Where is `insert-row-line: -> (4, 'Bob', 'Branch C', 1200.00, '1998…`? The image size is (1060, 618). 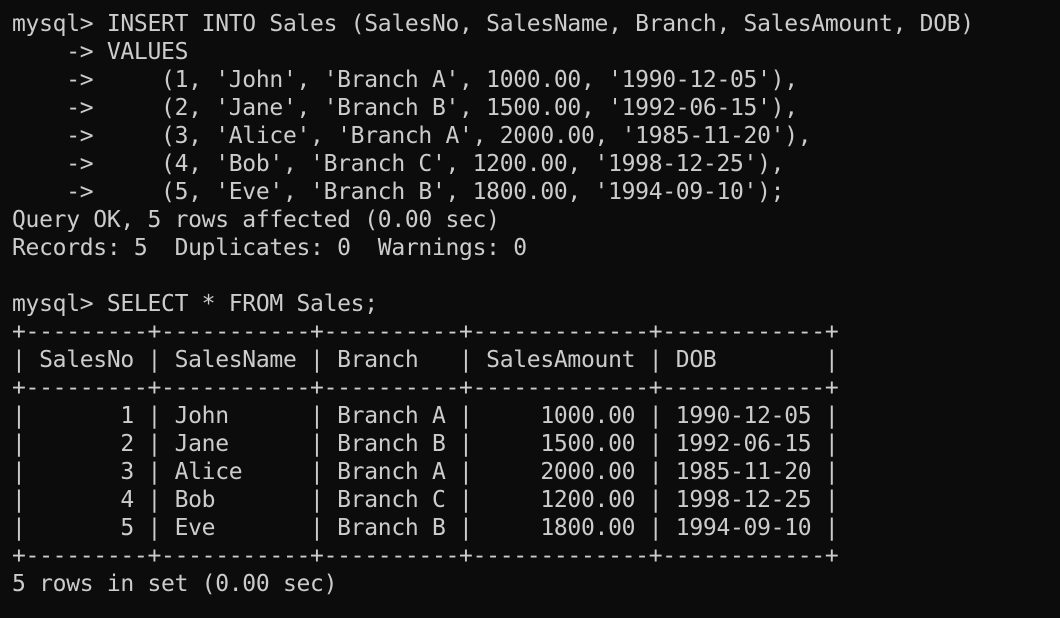
insert-row-line: -> (4, 'Bob', 'Branch C', 1200.00, '1998… is located at coordinates (398, 164).